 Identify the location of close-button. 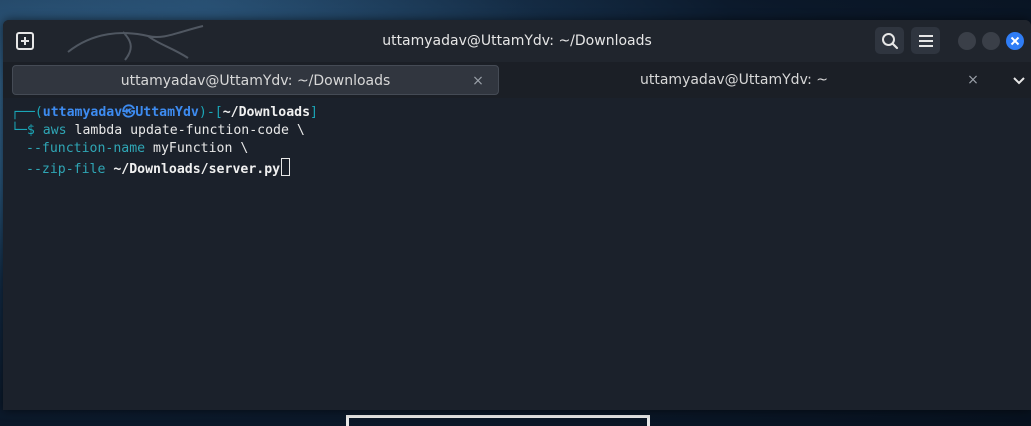
(1015, 41).